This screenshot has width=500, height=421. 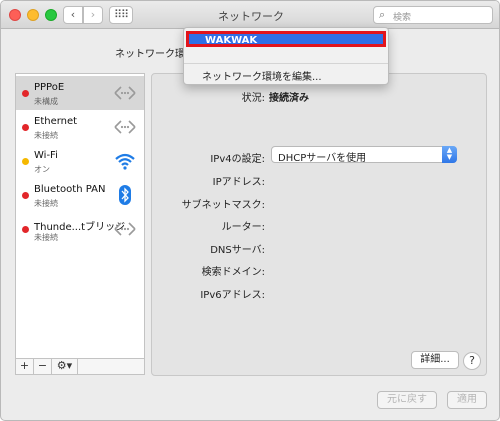 I want to click on subnet-mask-label: サブネットマスク:, so click(x=223, y=205).